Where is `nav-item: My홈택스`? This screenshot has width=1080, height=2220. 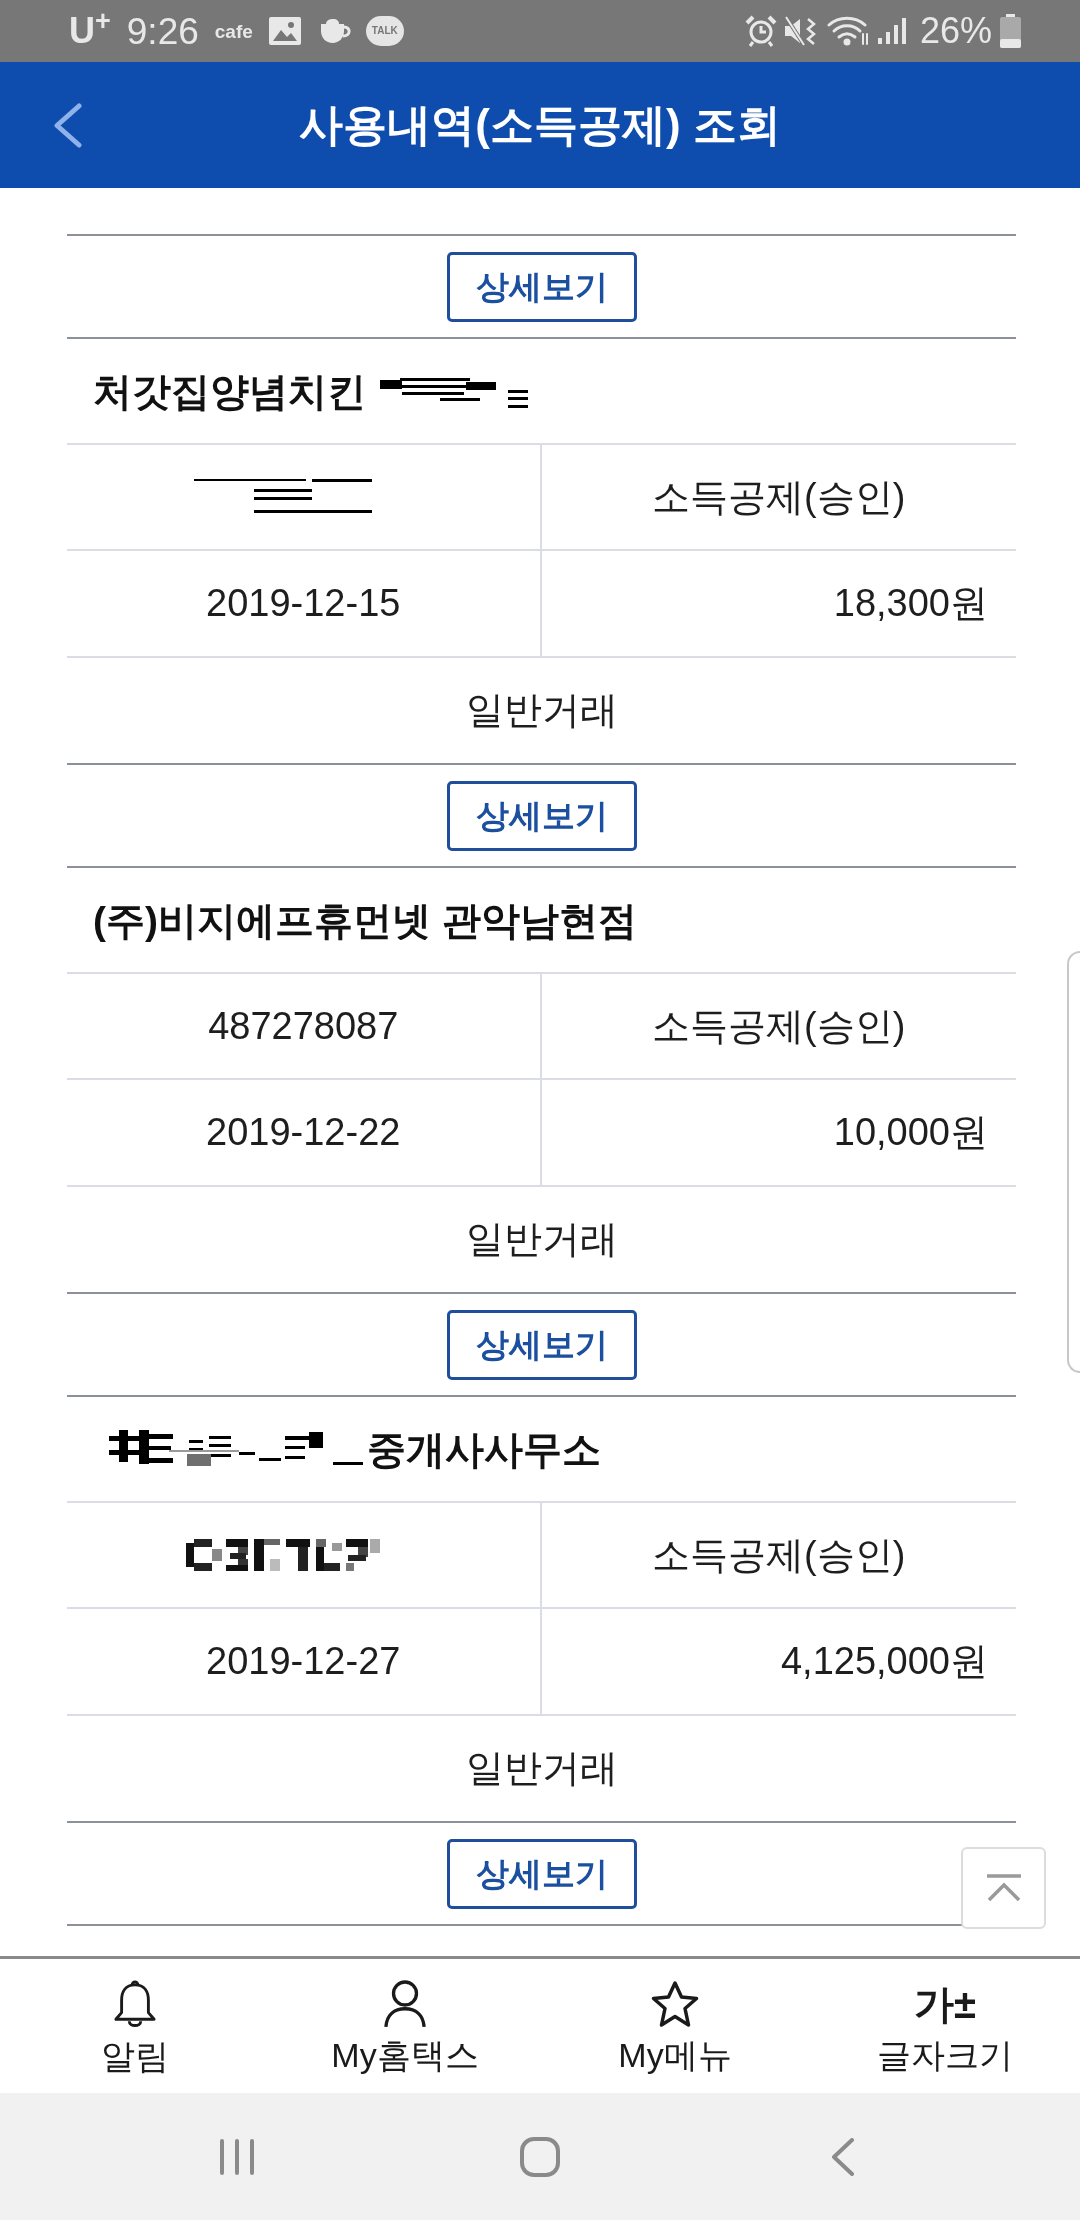
nav-item: My홈택스 is located at coordinates (405, 2026).